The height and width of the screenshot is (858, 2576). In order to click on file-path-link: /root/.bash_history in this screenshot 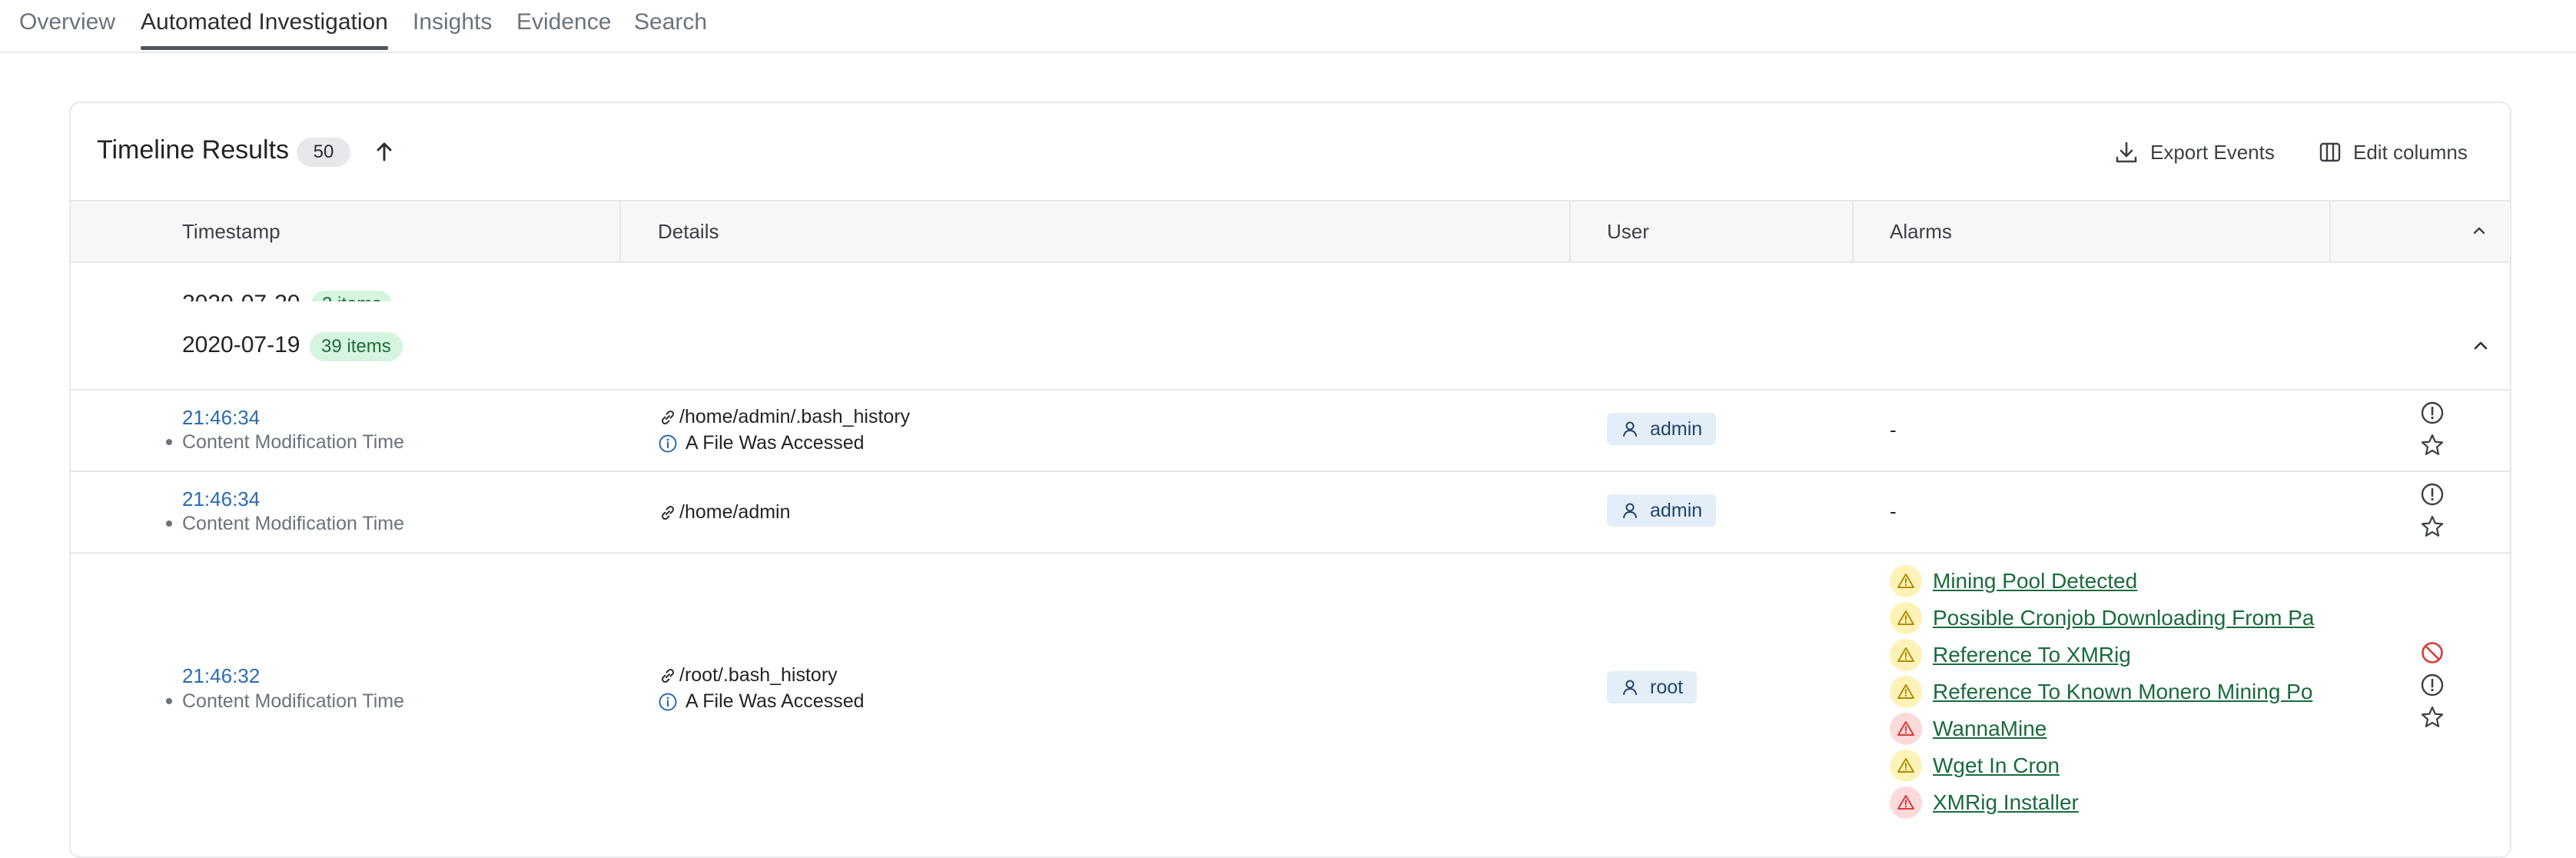, I will do `click(748, 675)`.